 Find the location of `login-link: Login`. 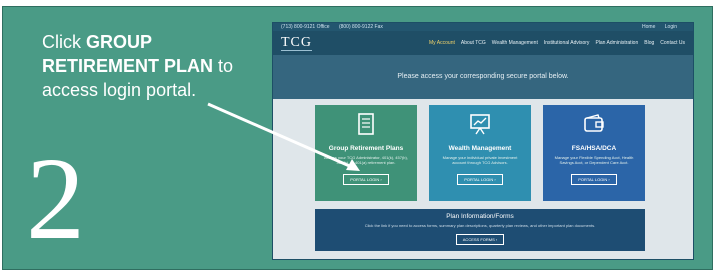

login-link: Login is located at coordinates (671, 27).